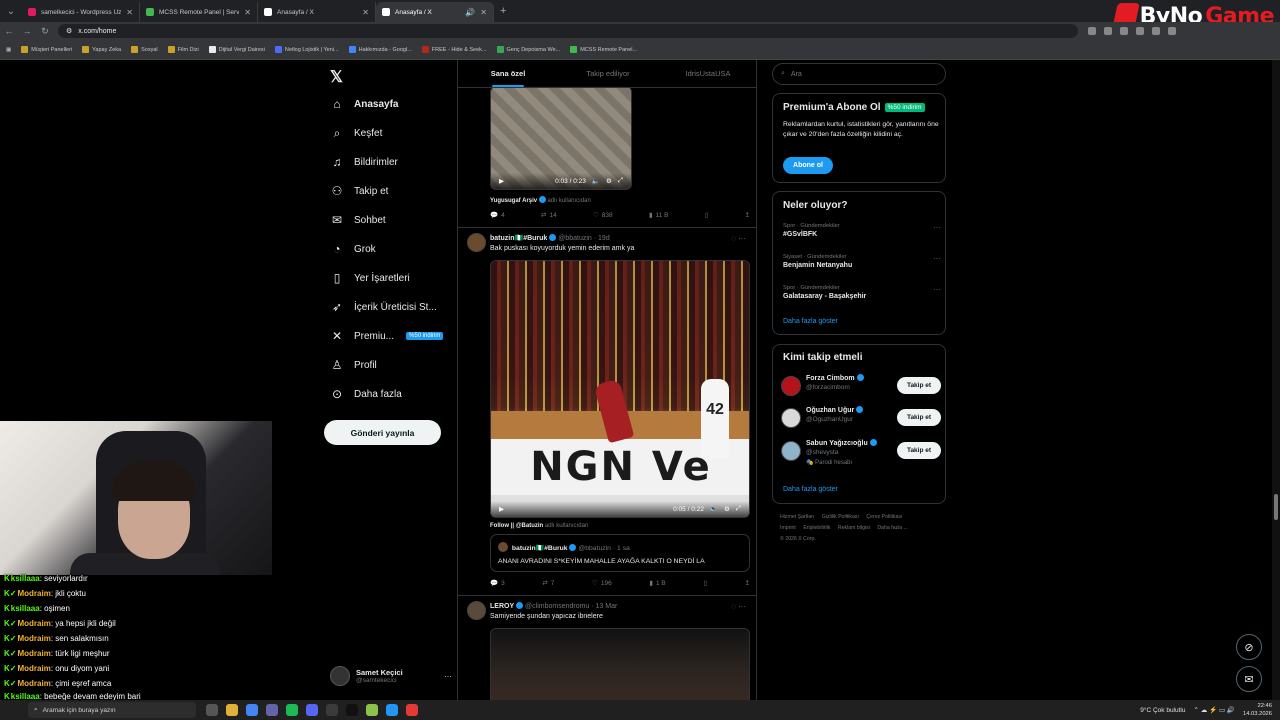 The width and height of the screenshot is (1280, 720). What do you see at coordinates (501, 509) in the screenshot?
I see `play-icon: ▶` at bounding box center [501, 509].